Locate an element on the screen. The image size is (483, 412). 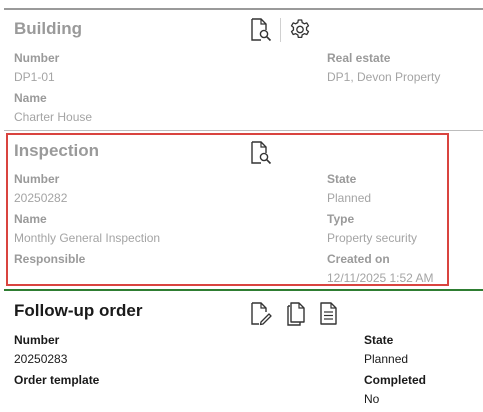
building-number-value: DP1-01 is located at coordinates (34, 77).